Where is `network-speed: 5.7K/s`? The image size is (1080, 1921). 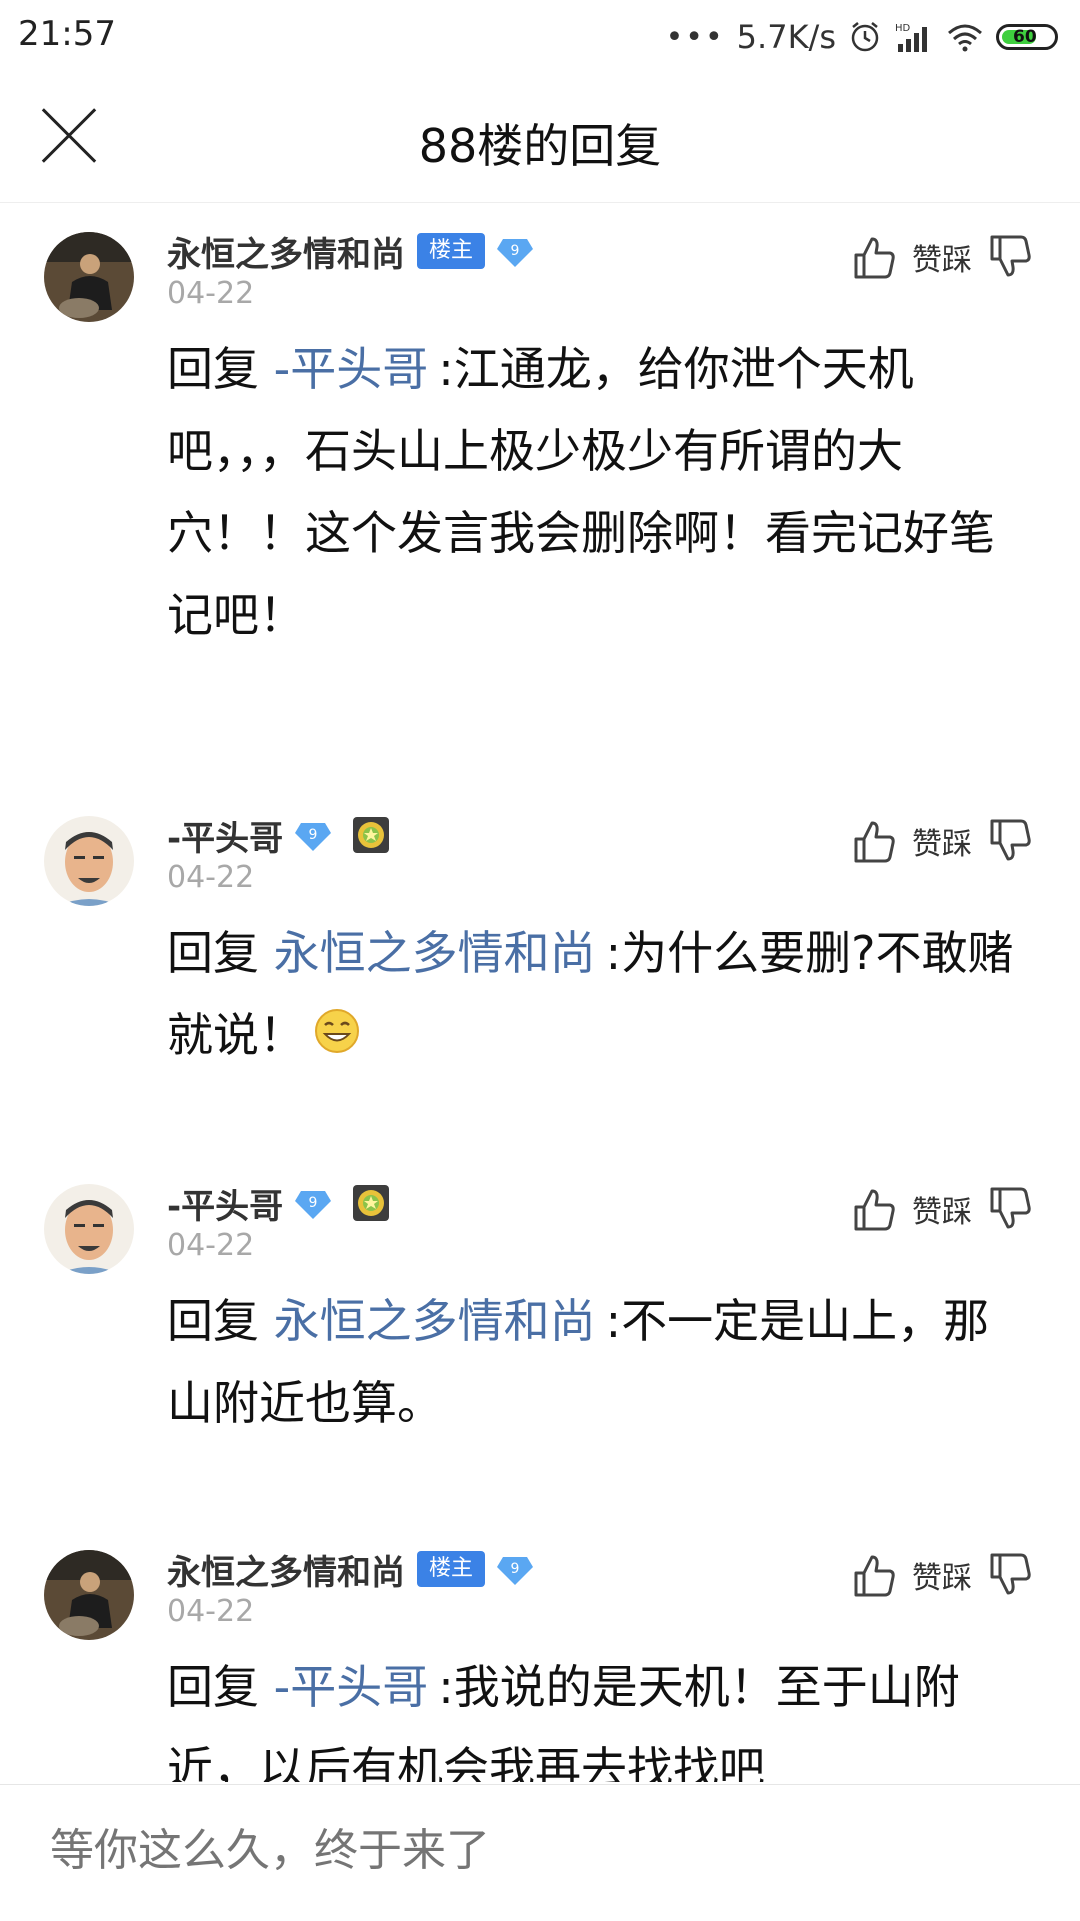
network-speed: 5.7K/s is located at coordinates (786, 37).